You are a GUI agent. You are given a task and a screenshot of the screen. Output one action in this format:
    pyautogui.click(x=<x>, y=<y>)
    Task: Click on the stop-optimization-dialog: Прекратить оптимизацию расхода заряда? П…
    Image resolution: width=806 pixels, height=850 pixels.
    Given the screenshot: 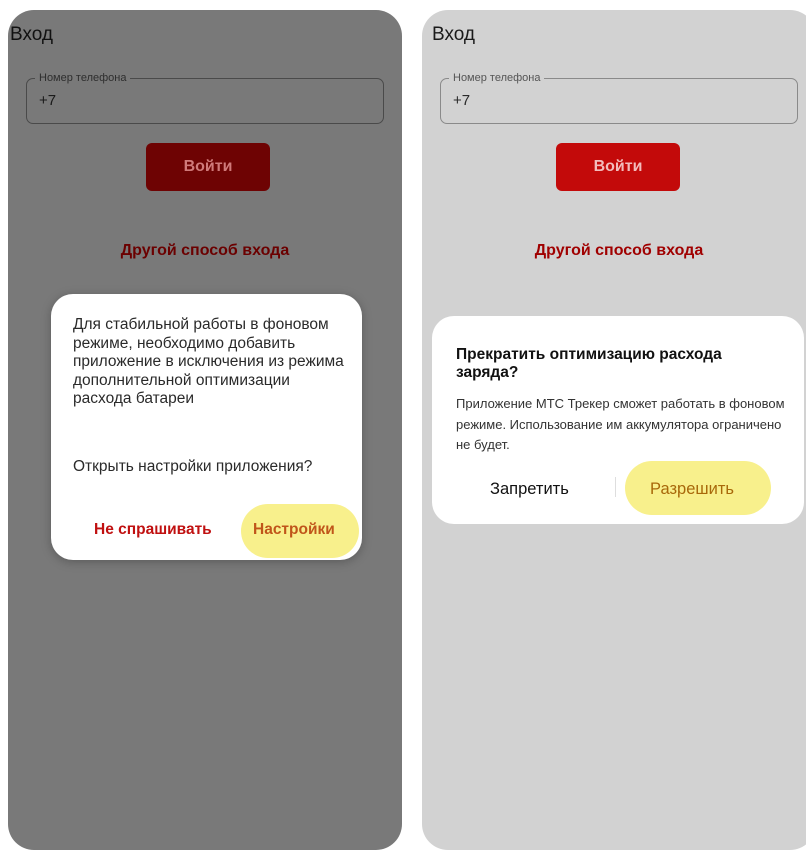 What is the action you would take?
    pyautogui.click(x=618, y=420)
    